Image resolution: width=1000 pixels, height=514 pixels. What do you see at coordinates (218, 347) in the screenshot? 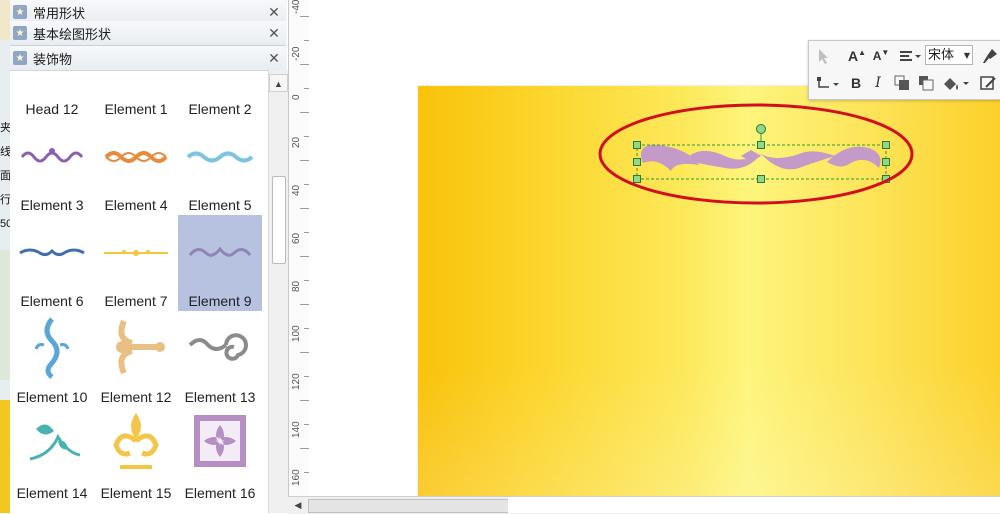
I see `spiral-icon` at bounding box center [218, 347].